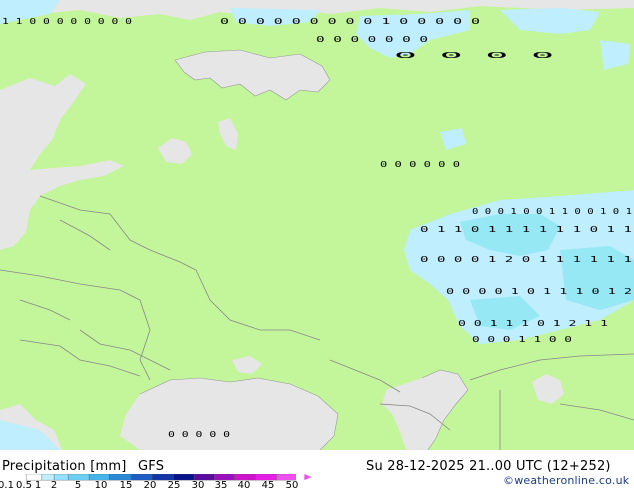 The image size is (634, 491). I want to click on legend-tick-label: 25, so click(174, 485).